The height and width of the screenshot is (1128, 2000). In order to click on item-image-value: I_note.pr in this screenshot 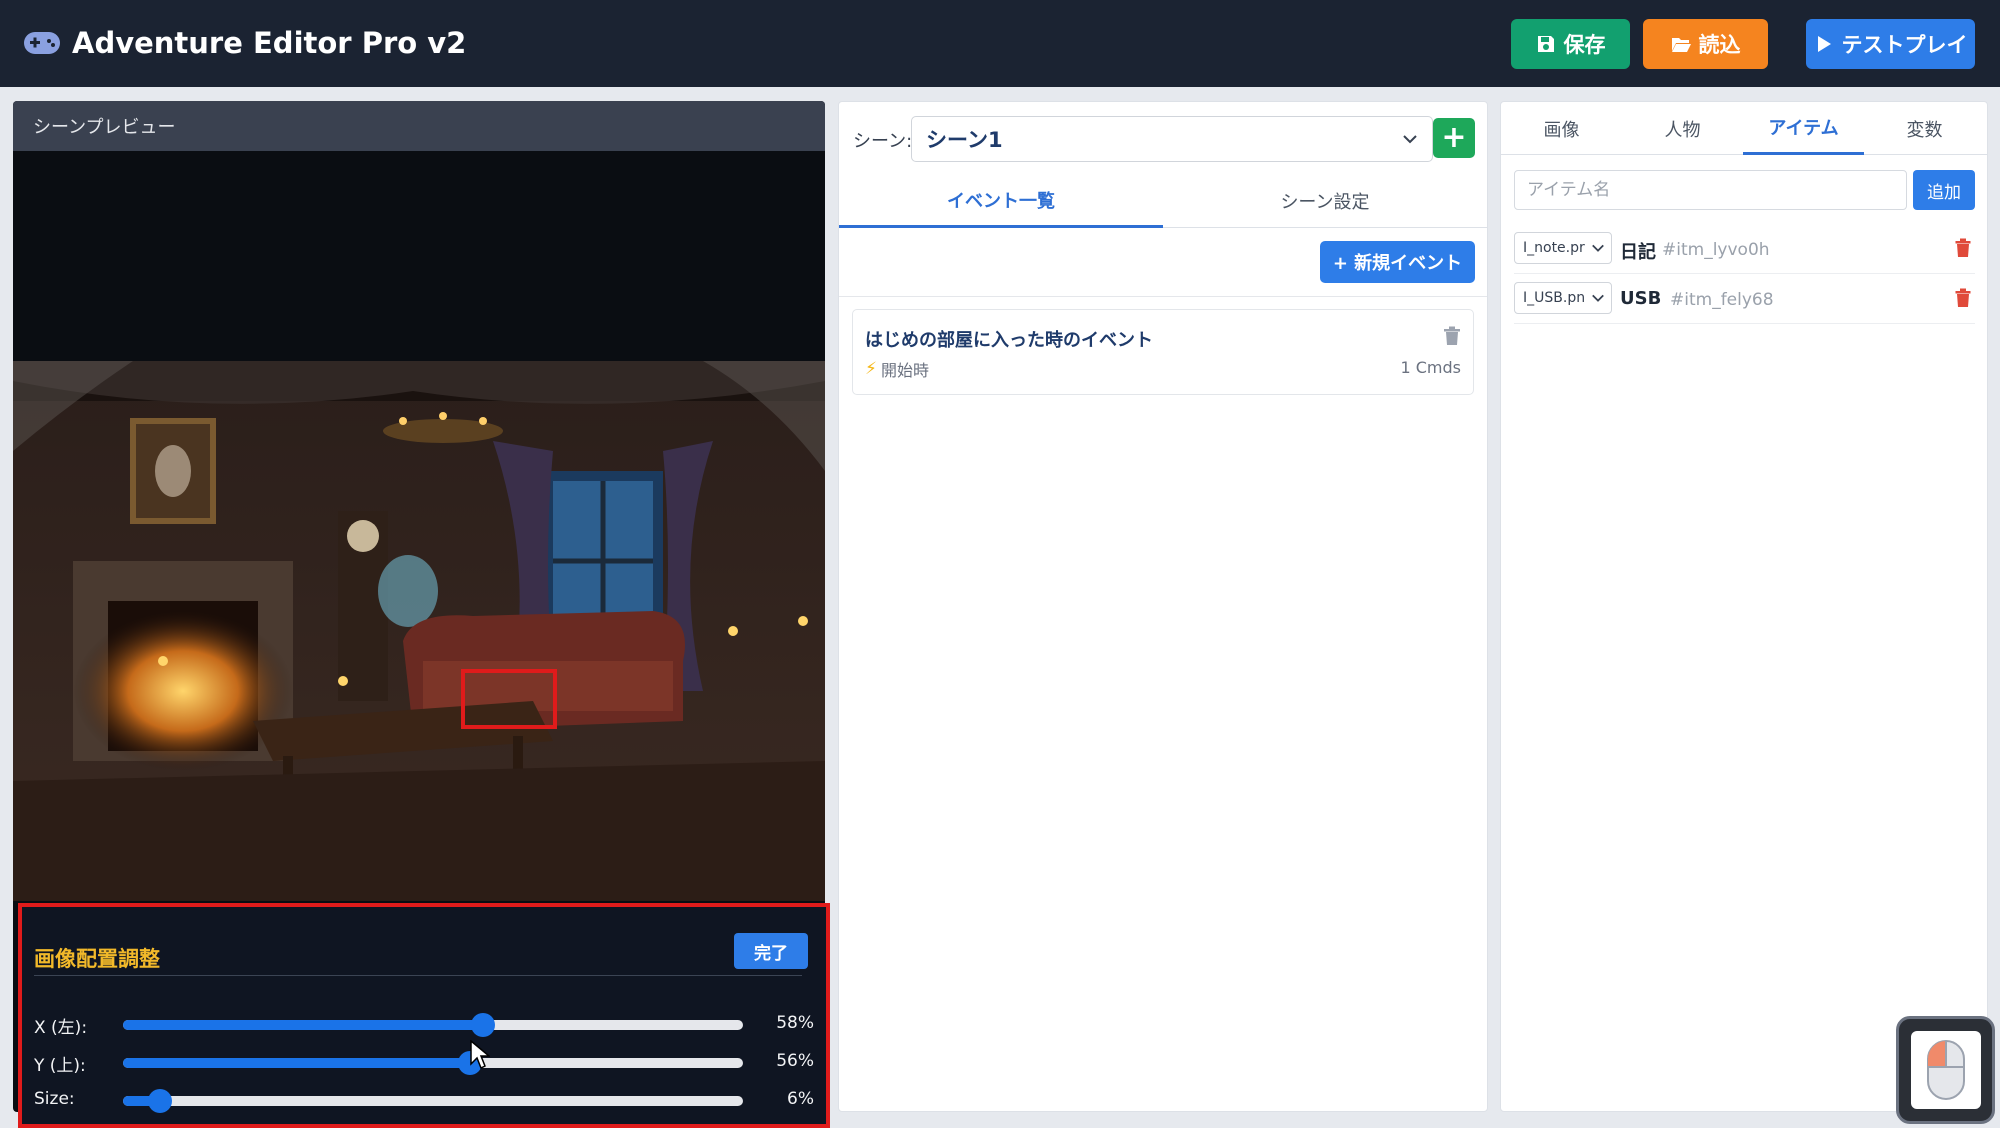, I will do `click(1554, 248)`.